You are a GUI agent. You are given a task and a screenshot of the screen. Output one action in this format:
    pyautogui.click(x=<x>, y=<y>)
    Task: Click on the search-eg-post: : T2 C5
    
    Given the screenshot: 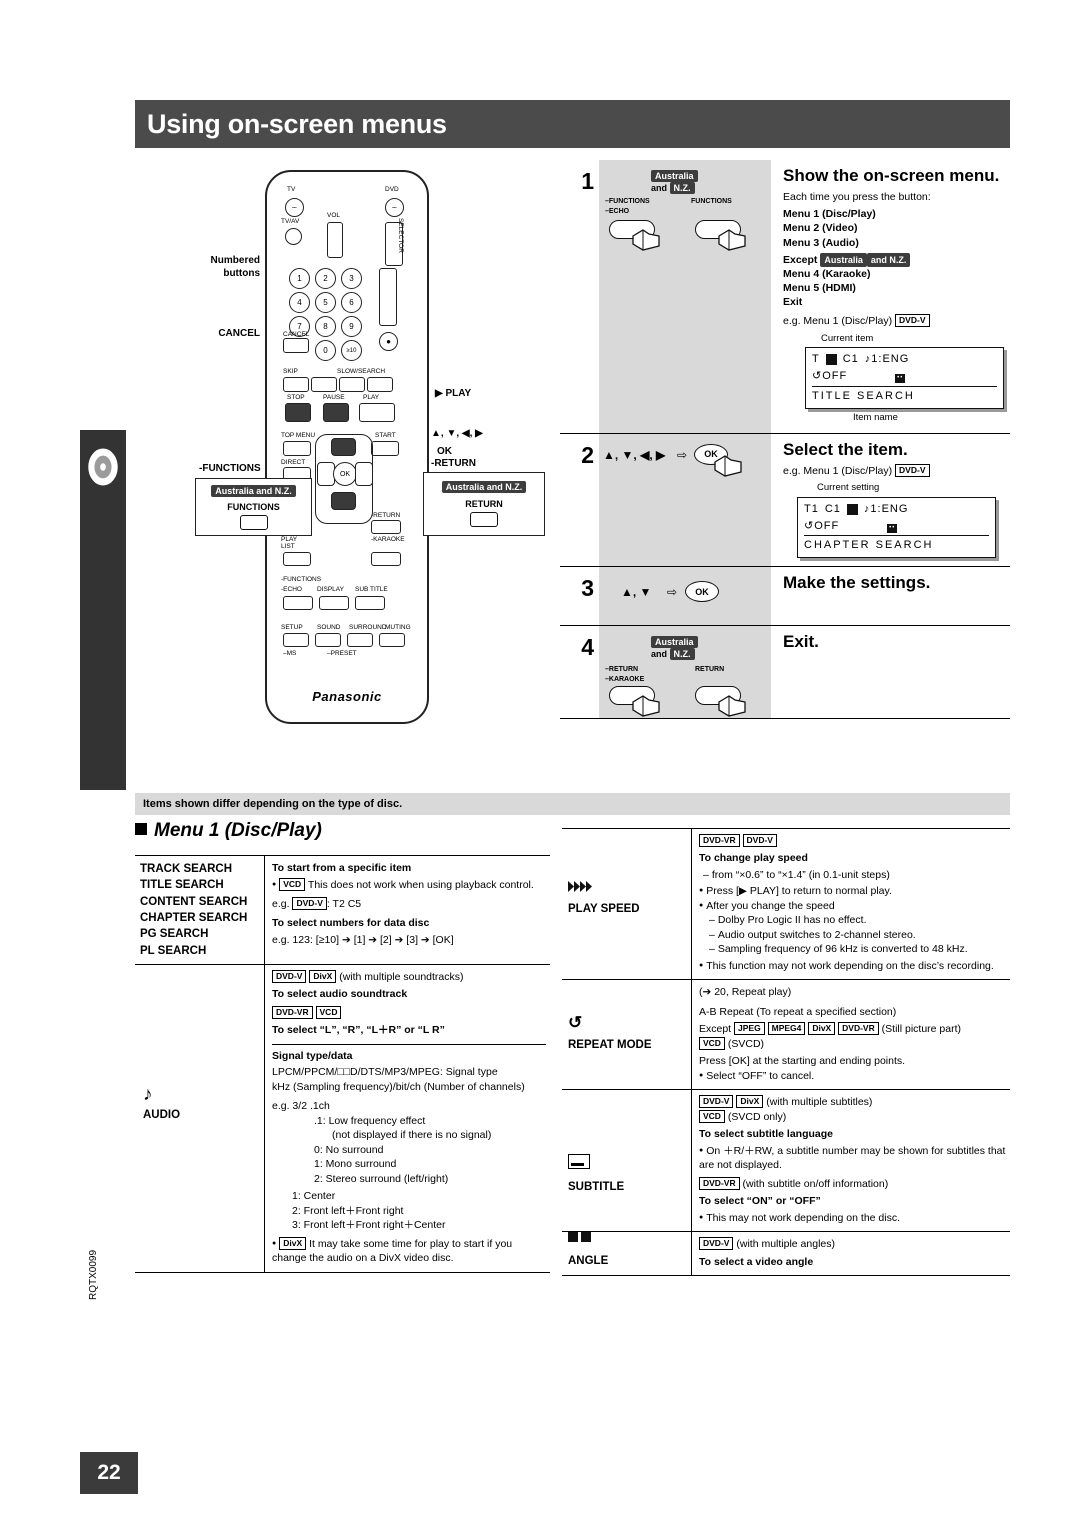 What is the action you would take?
    pyautogui.click(x=344, y=903)
    